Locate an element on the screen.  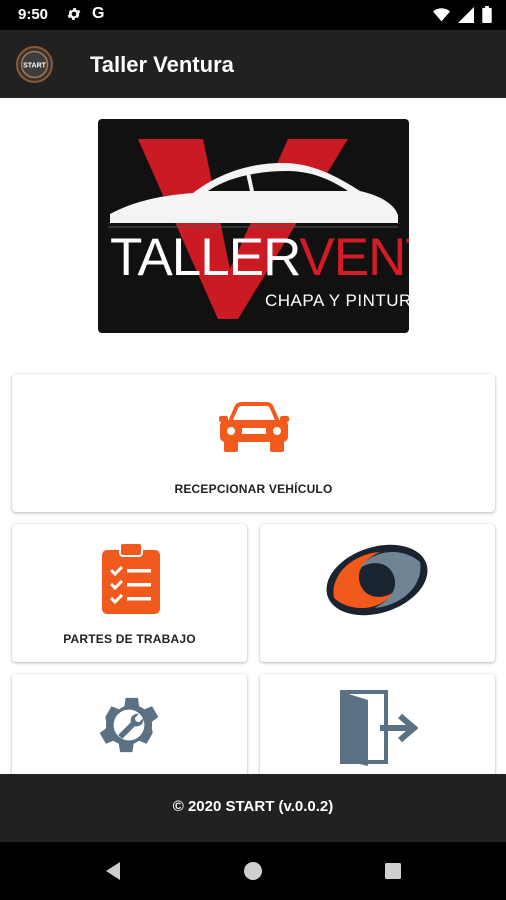
brand-word-ventura: VENTURA is located at coordinates (354, 257).